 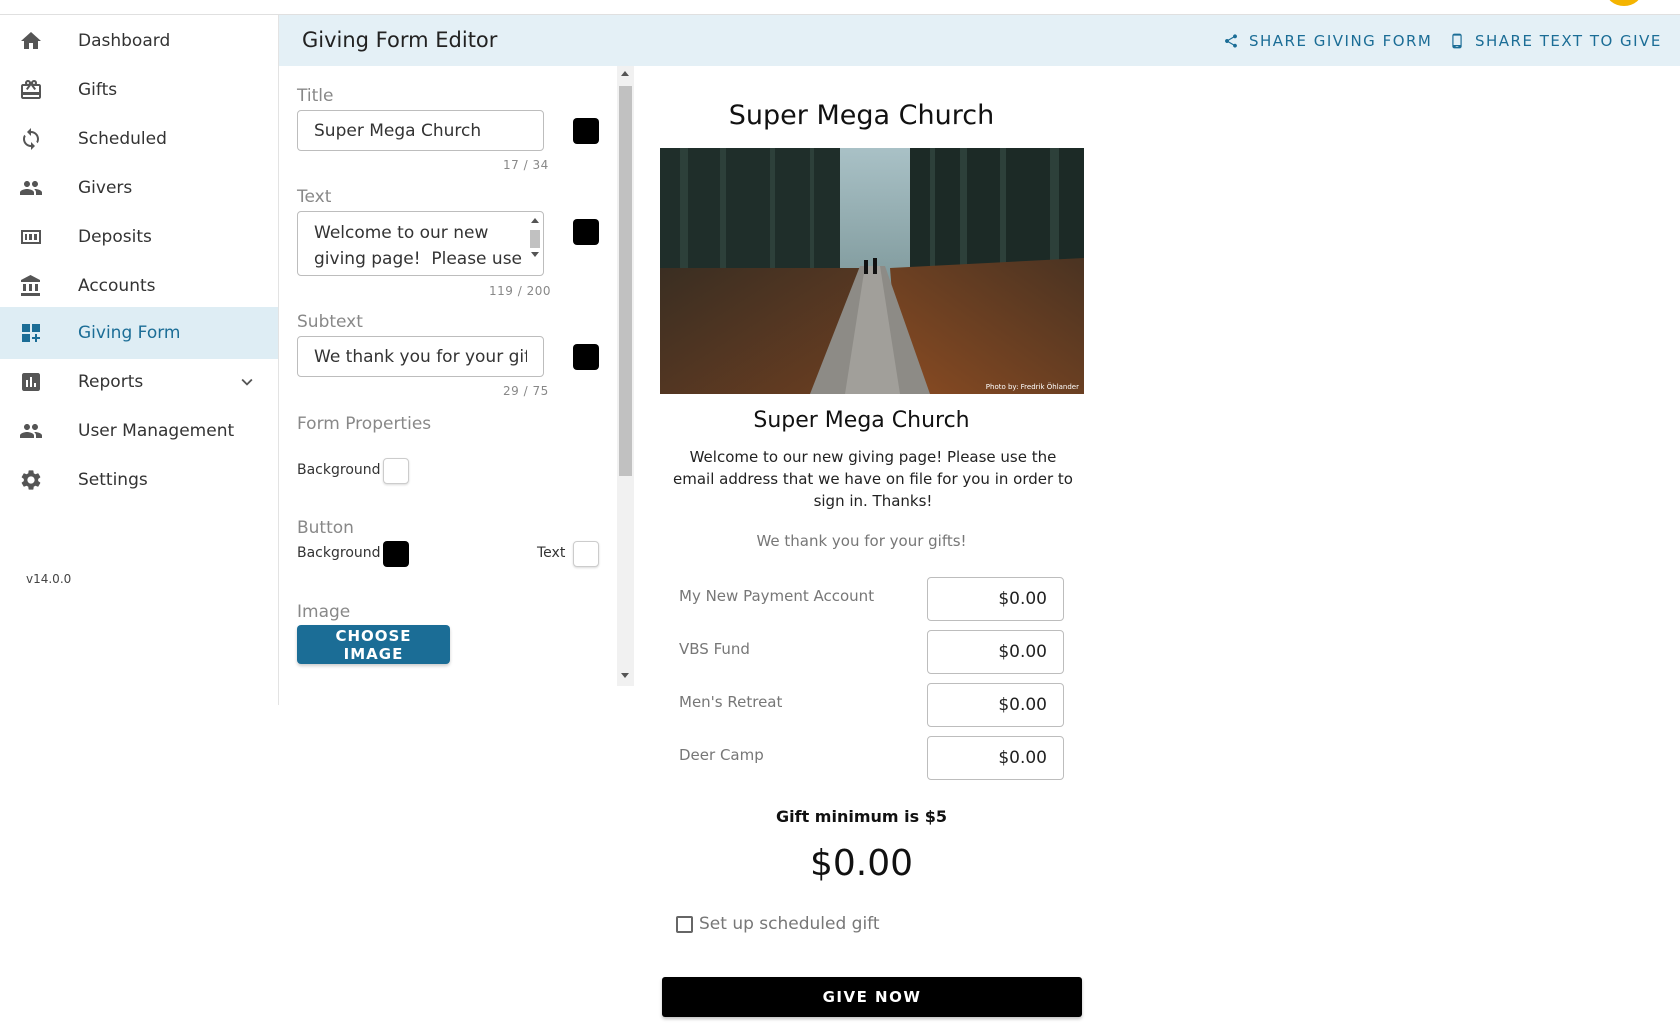 What do you see at coordinates (861, 541) in the screenshot?
I see `preview-subtext: We thank you for your gifts!` at bounding box center [861, 541].